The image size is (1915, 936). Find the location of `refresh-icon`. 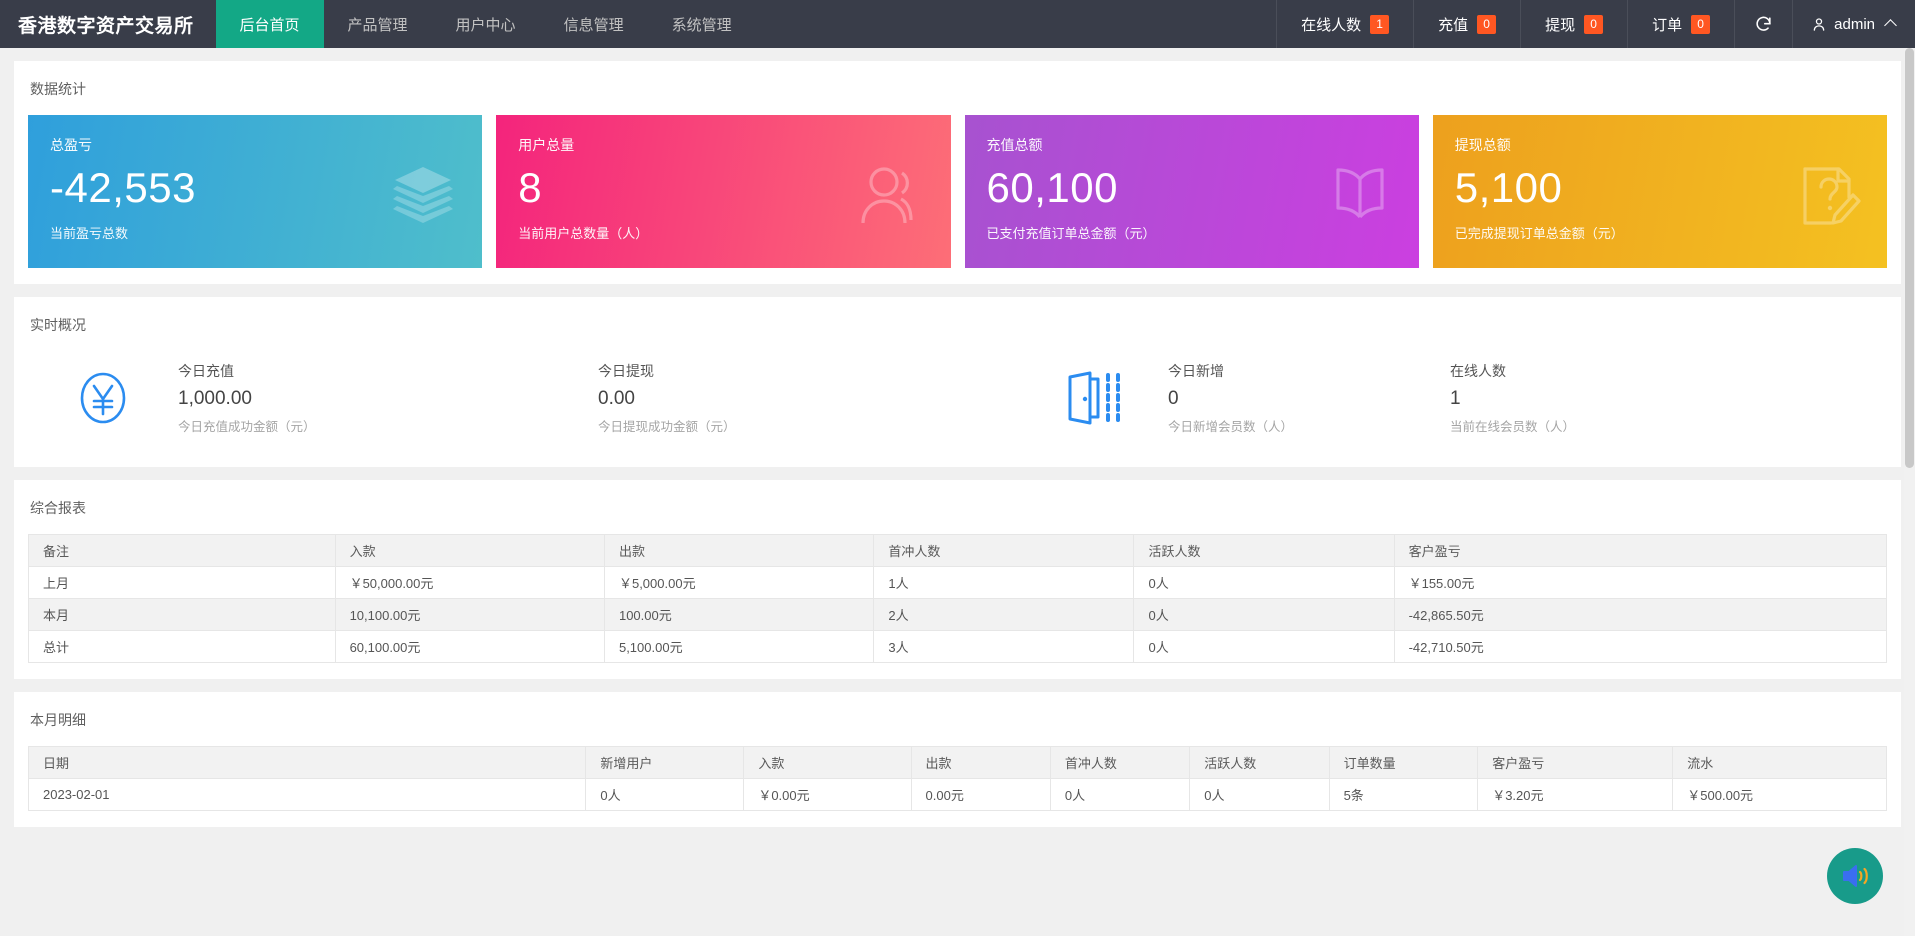

refresh-icon is located at coordinates (1763, 23).